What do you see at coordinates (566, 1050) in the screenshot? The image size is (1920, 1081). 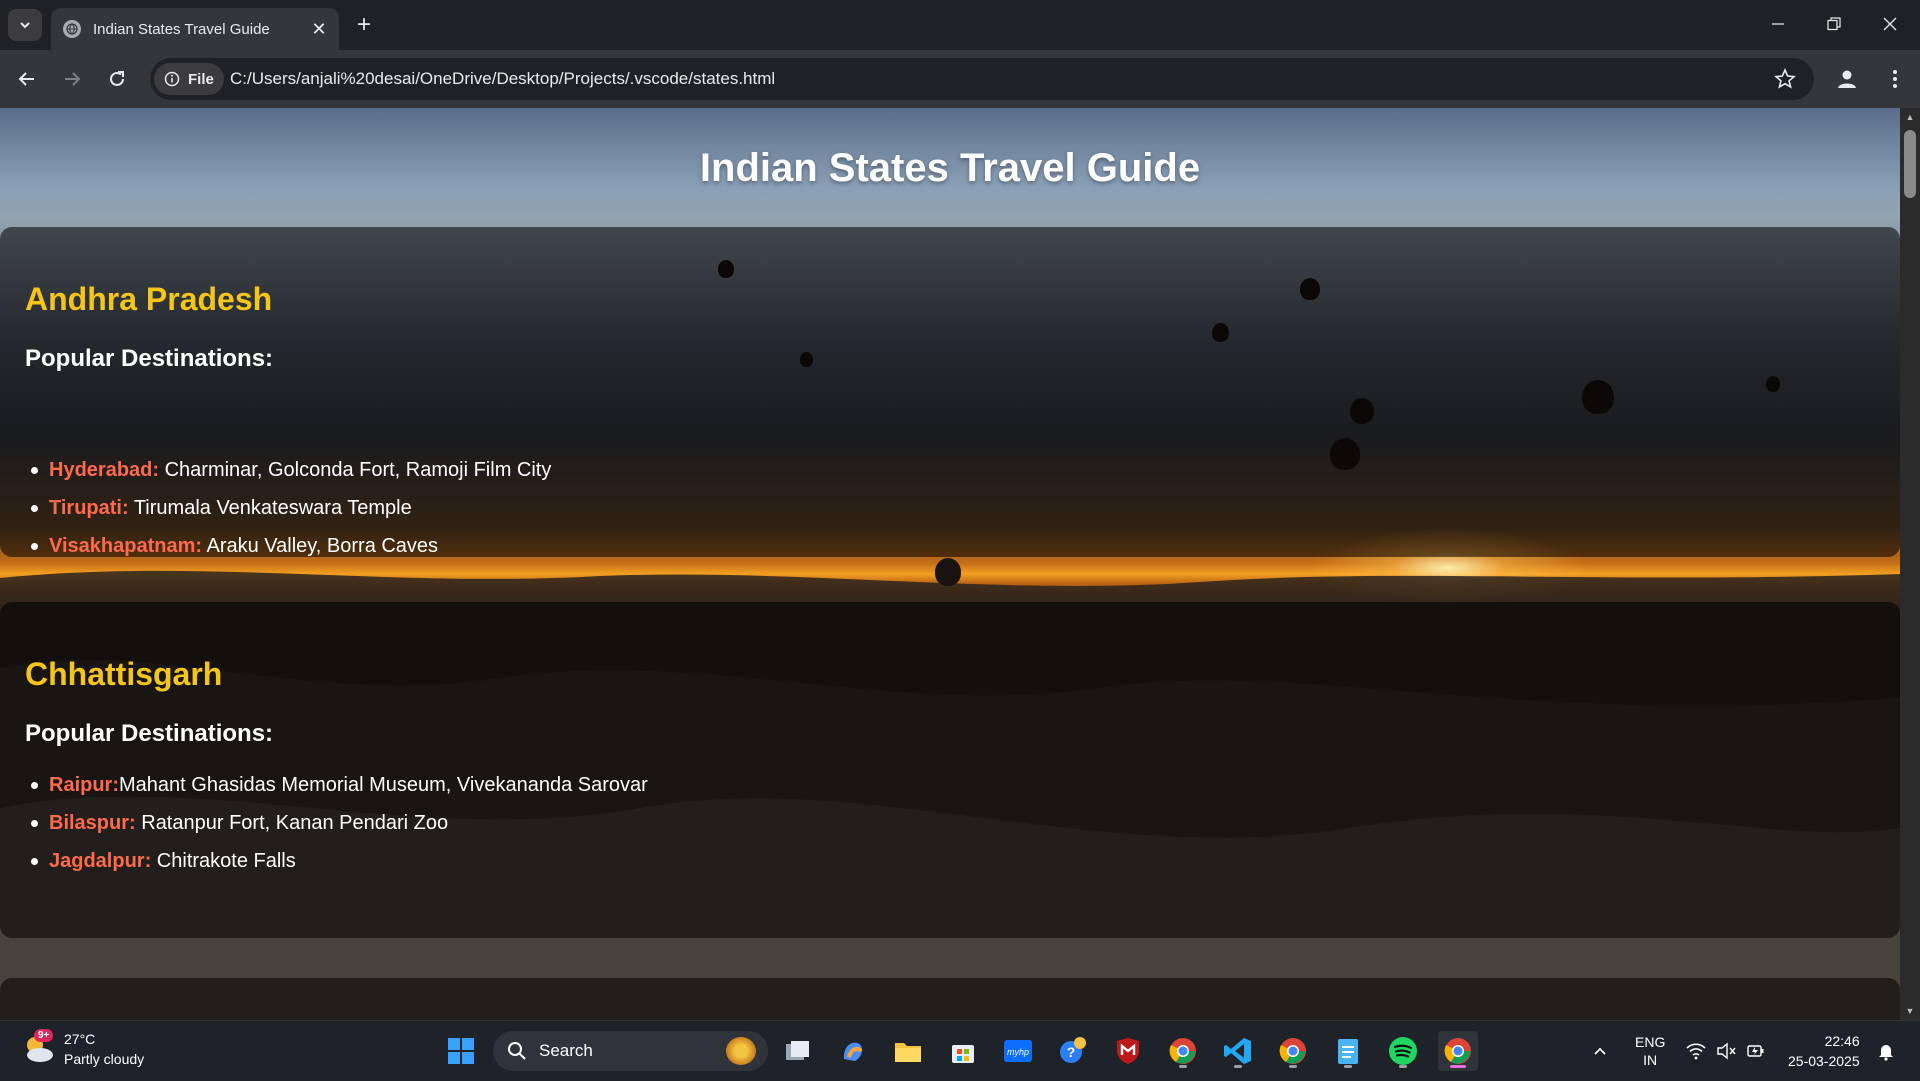 I see `search-label: Search` at bounding box center [566, 1050].